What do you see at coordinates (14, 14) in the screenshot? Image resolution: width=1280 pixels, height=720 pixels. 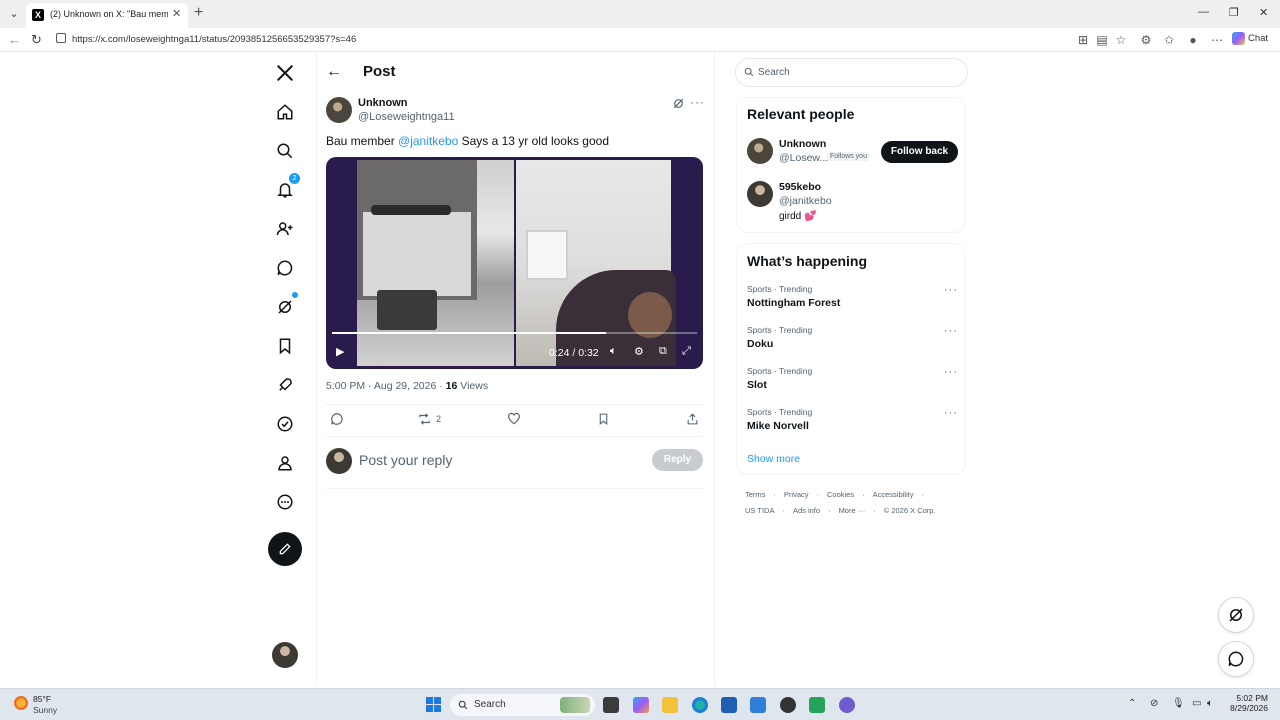 I see `tab-actions-menu-icon: ⌄` at bounding box center [14, 14].